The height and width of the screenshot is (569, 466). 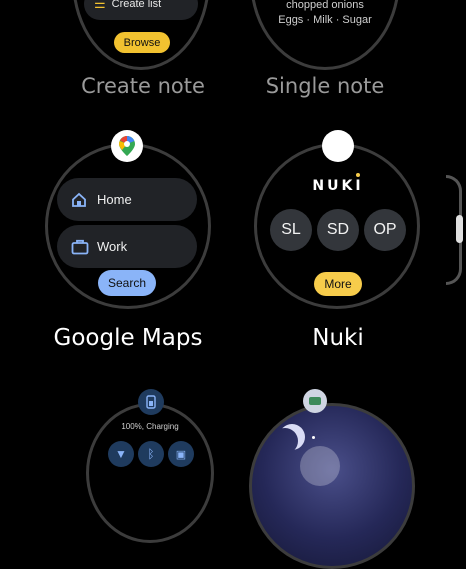 I want to click on work-shortcut: Work, so click(x=127, y=246).